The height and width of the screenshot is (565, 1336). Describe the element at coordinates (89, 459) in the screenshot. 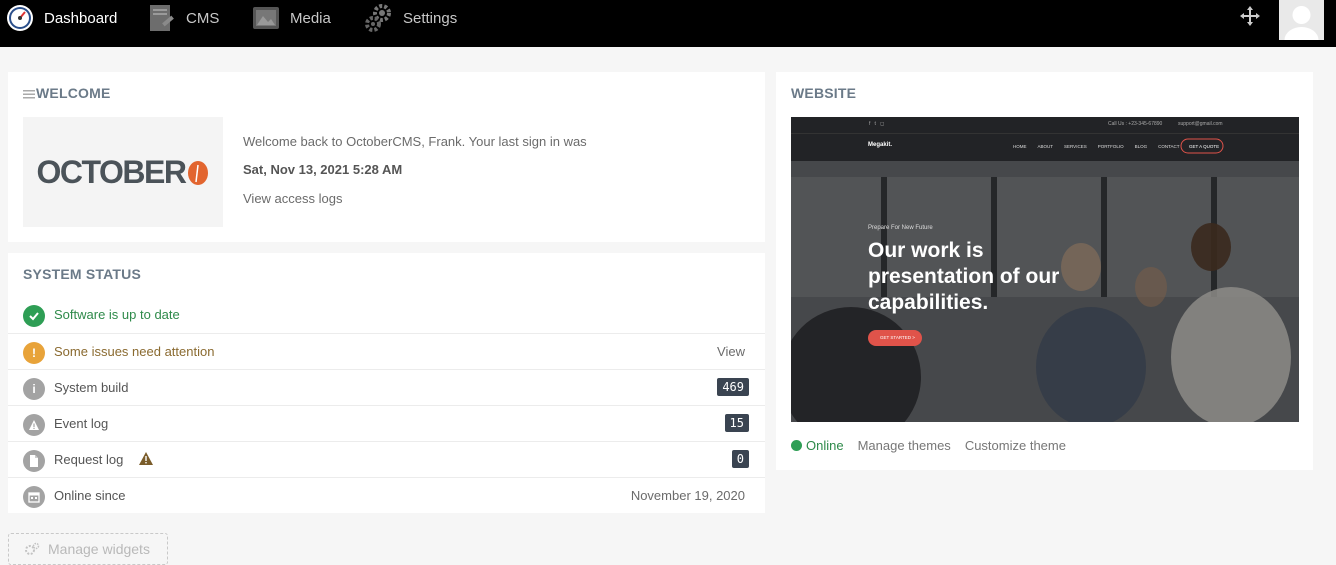

I see `status-label: Request log` at that location.